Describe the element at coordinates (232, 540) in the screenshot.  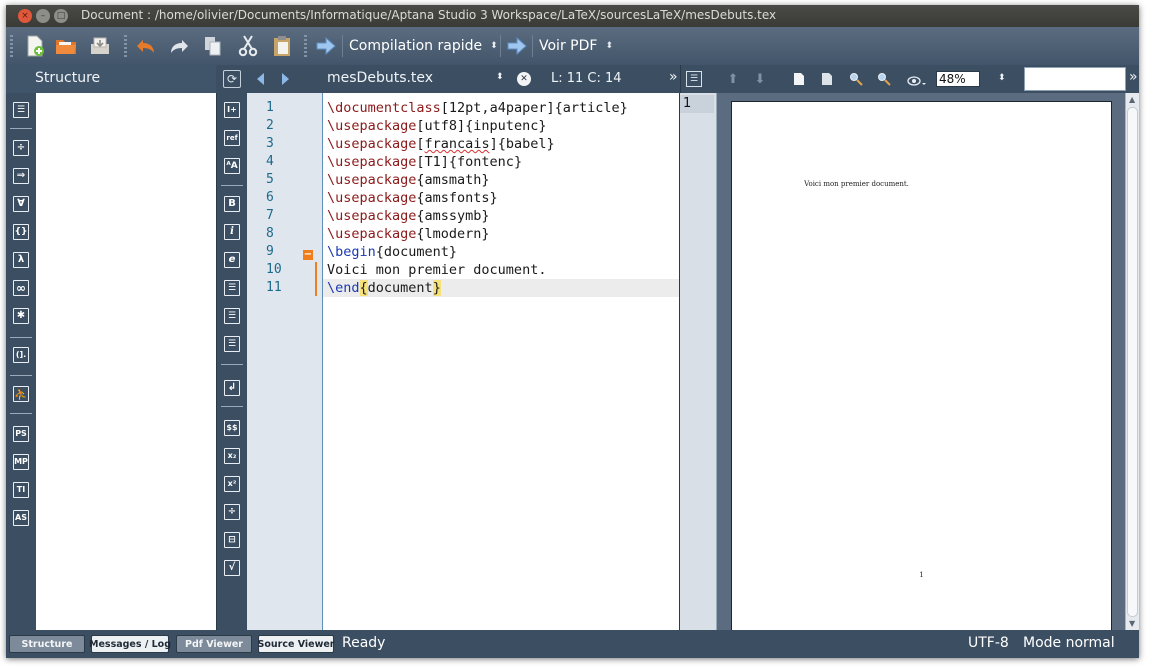
I see `dfrac-icon: ⊟` at that location.